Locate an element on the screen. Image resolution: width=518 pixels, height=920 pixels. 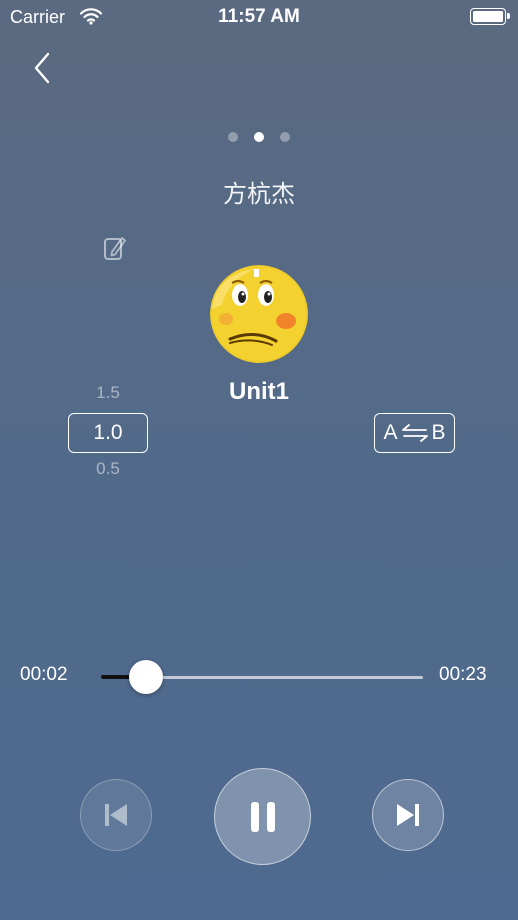
status-bar: Carrier 11:57 AM is located at coordinates (259, 17).